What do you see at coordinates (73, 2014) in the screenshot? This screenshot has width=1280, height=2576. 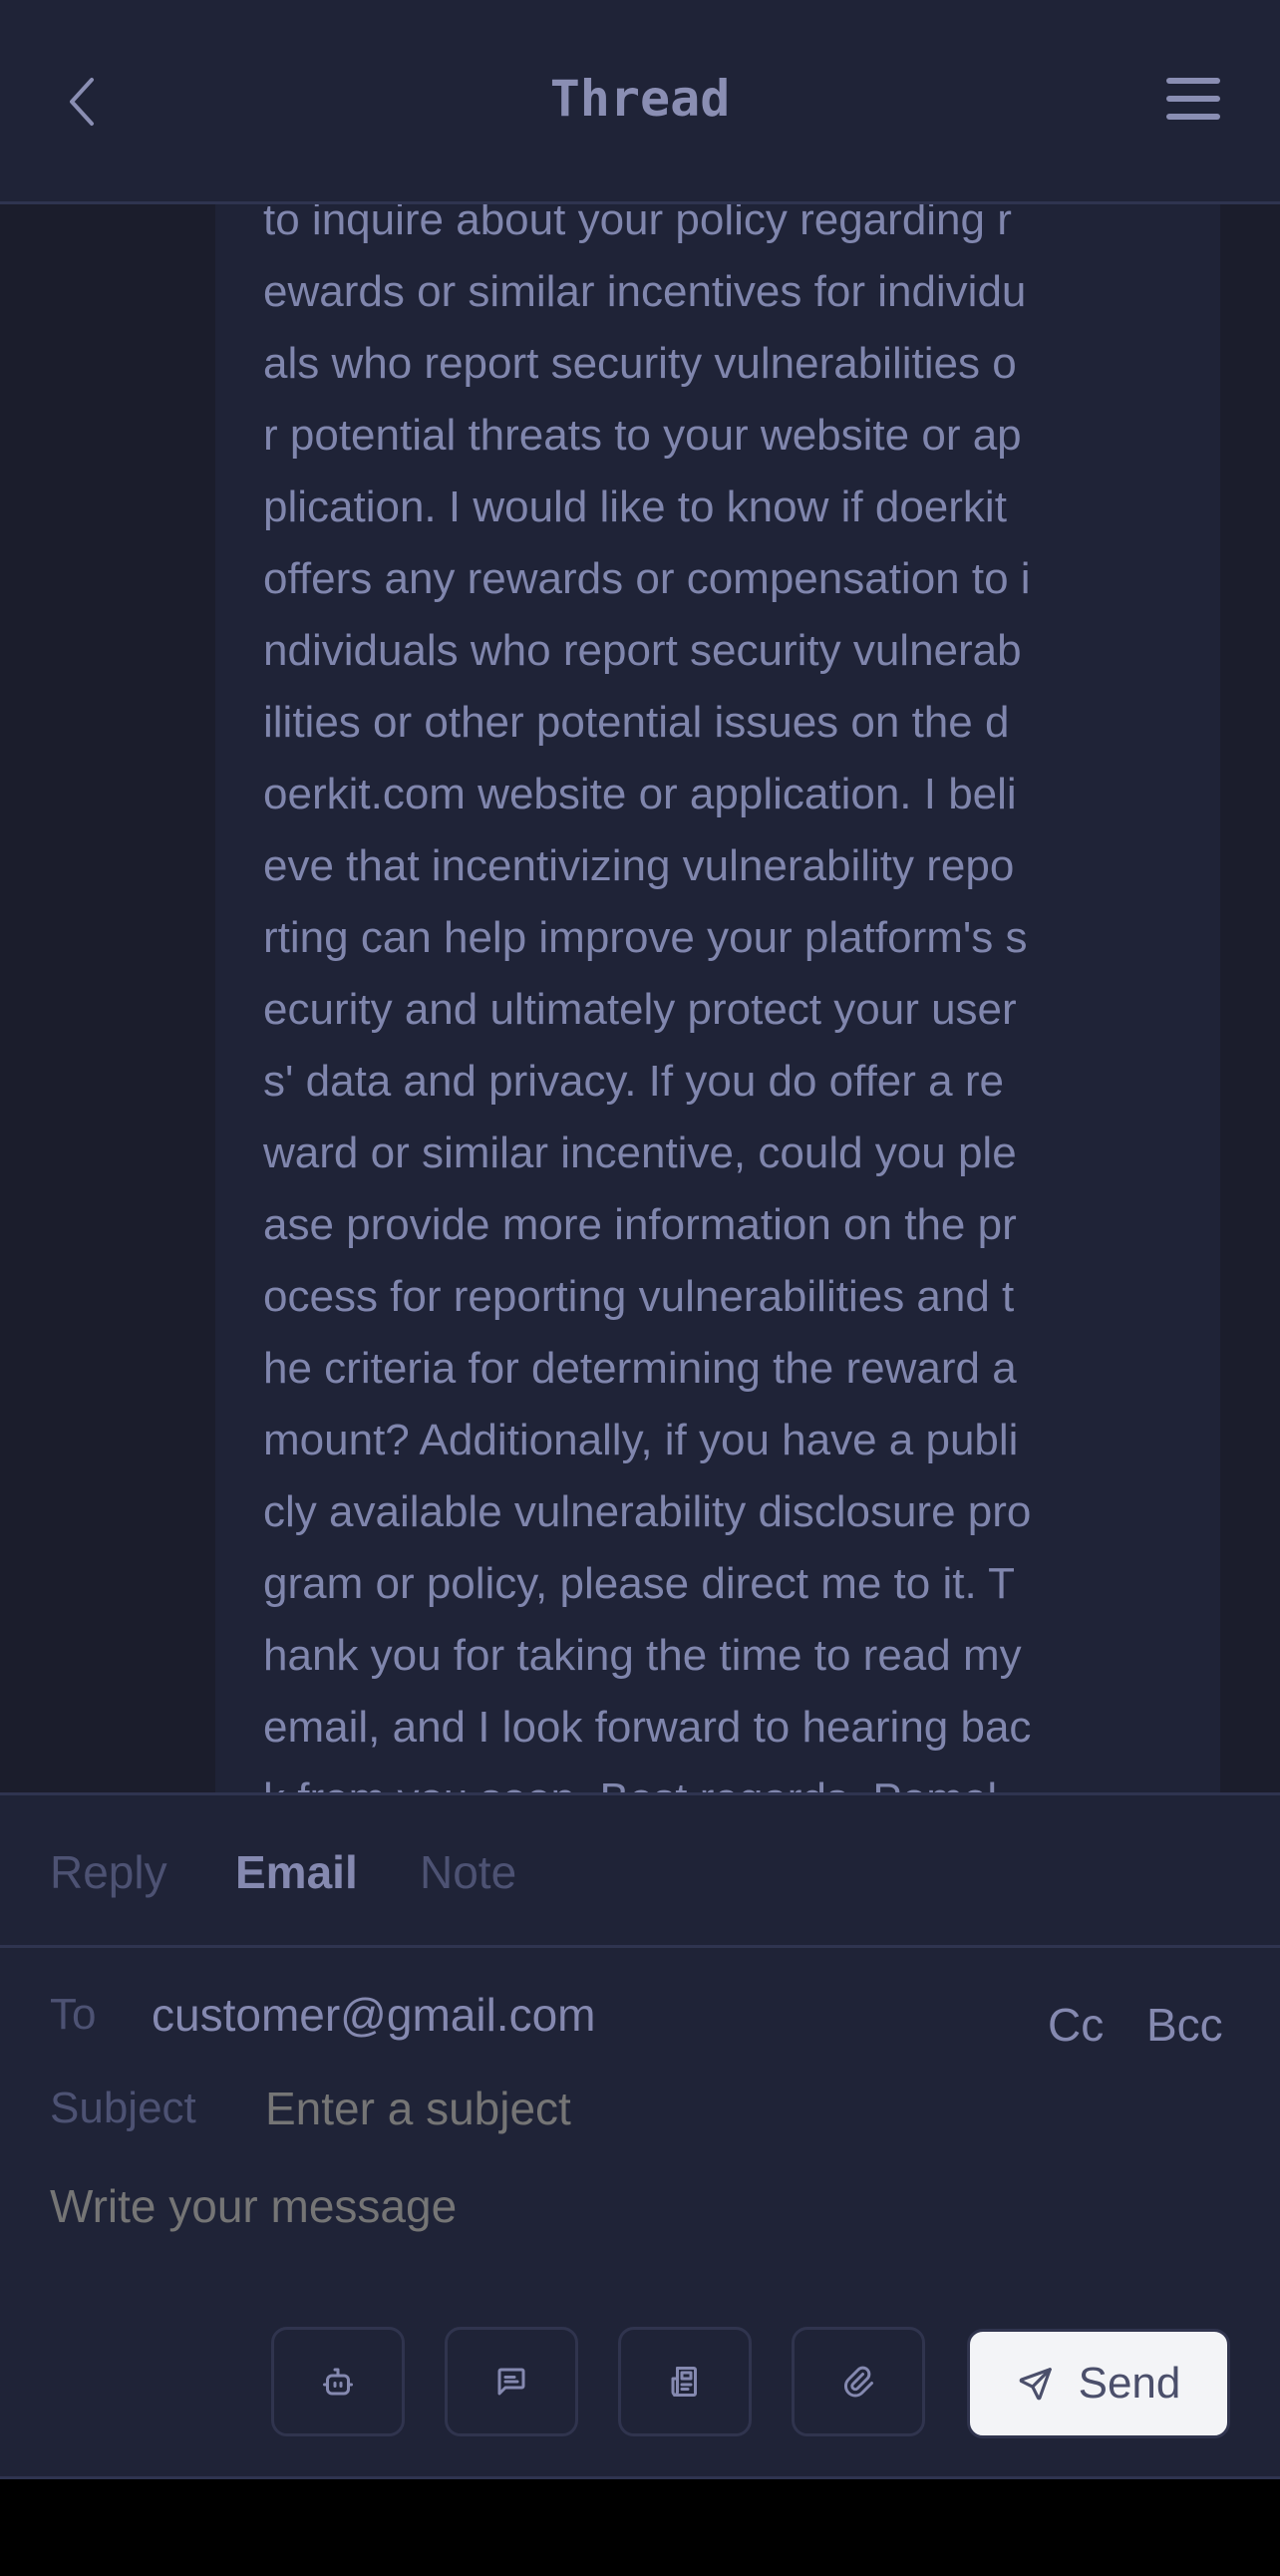 I see `to-label: To` at bounding box center [73, 2014].